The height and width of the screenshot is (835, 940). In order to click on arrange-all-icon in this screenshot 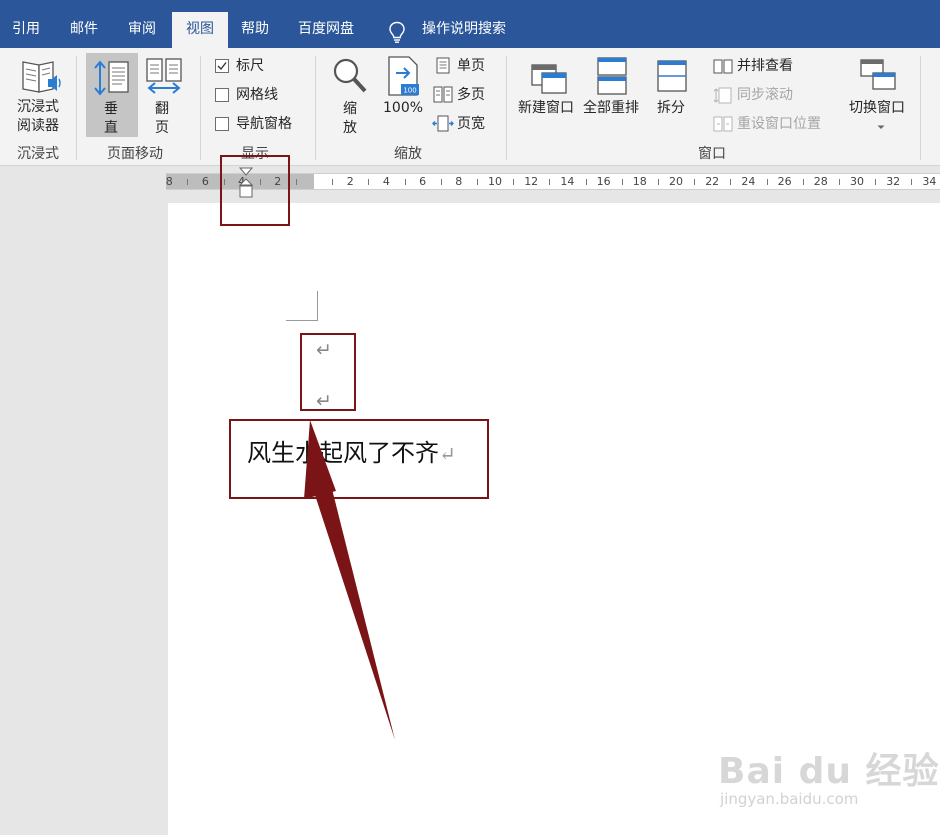, I will do `click(612, 76)`.